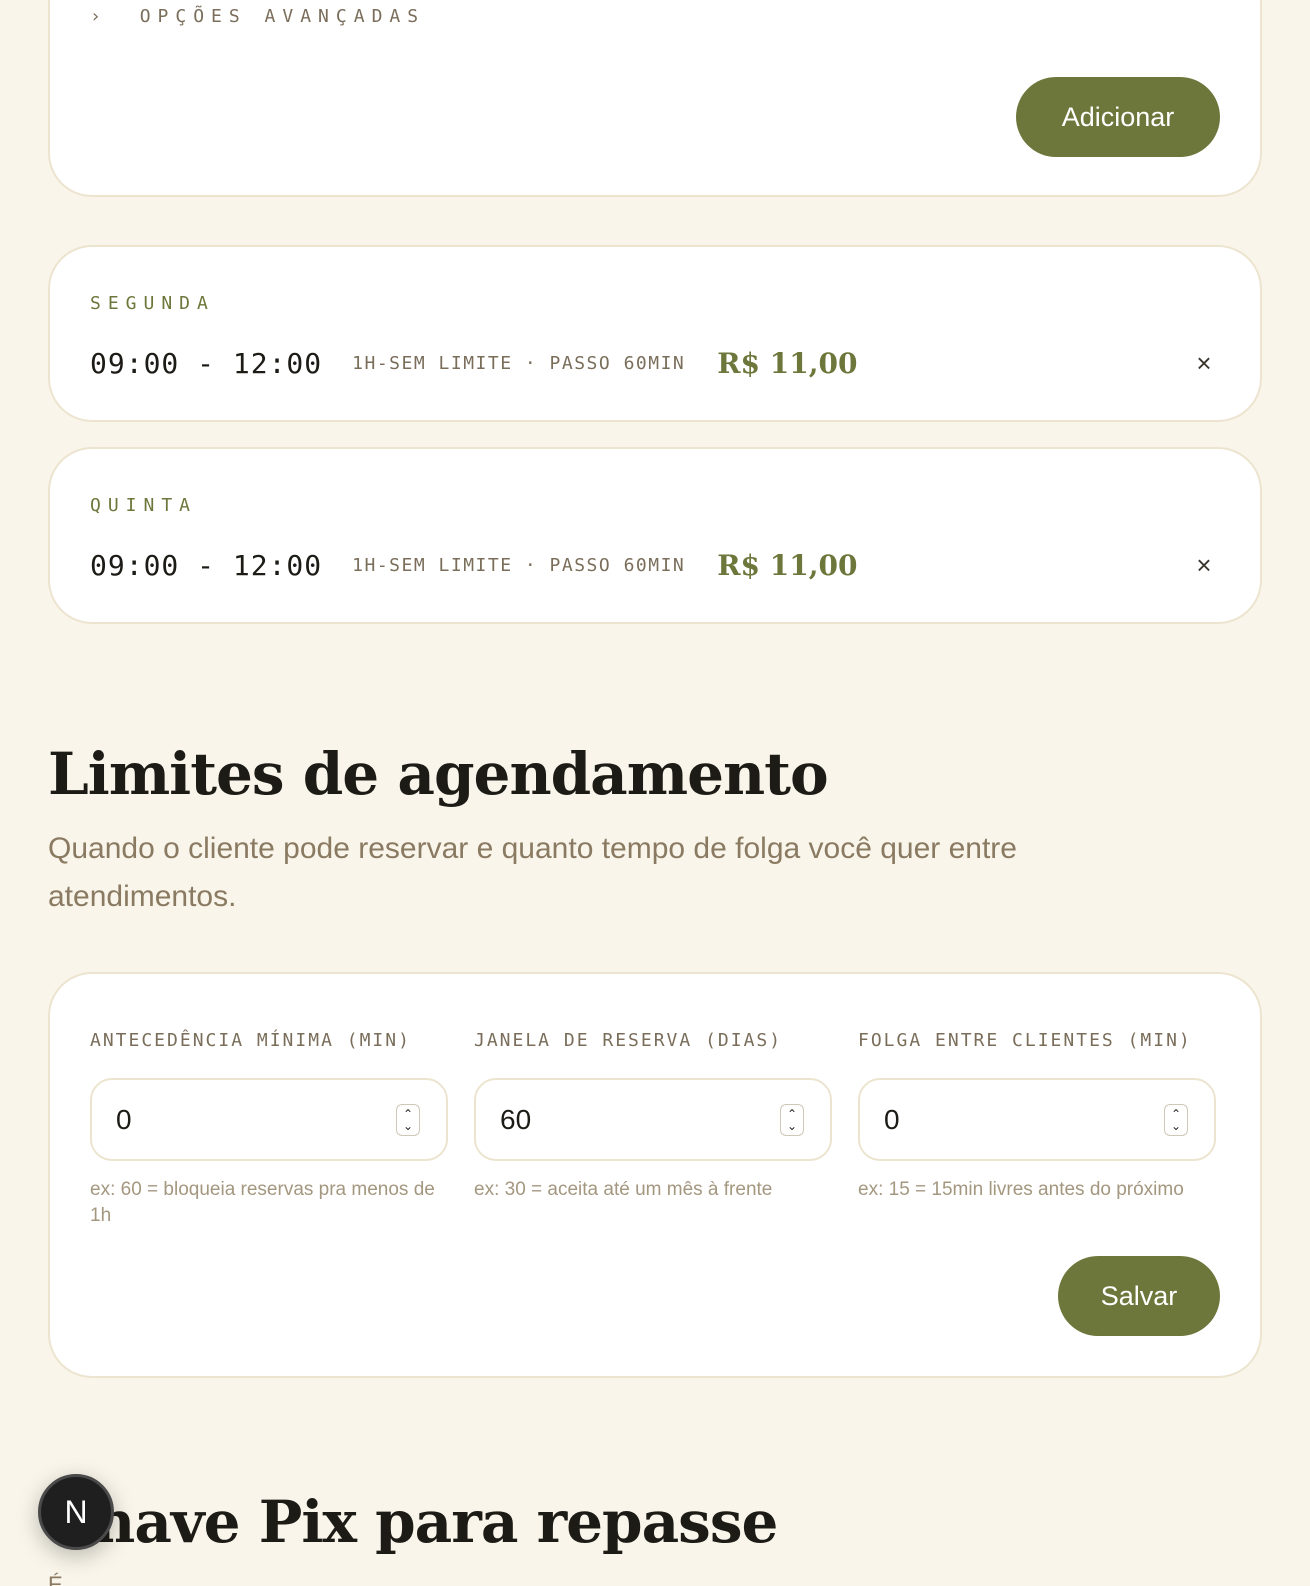 The width and height of the screenshot is (1310, 1586). What do you see at coordinates (1025, 1040) in the screenshot?
I see `field-label: Folga entre clientes (min)` at bounding box center [1025, 1040].